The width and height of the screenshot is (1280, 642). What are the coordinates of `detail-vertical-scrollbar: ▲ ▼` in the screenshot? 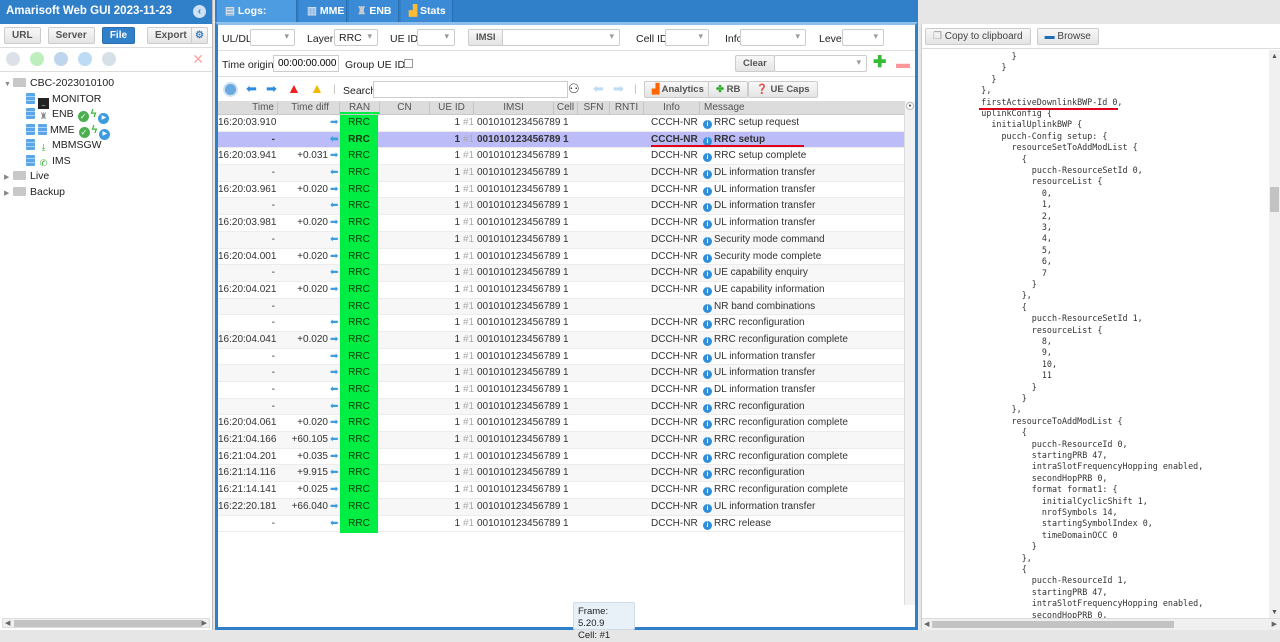 It's located at (1274, 334).